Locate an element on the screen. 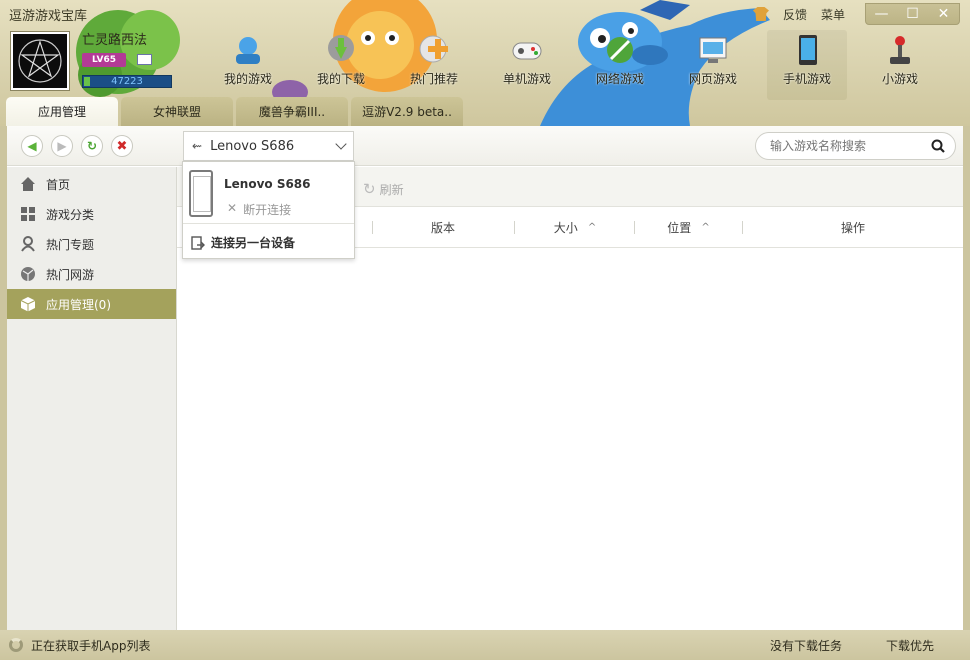 Image resolution: width=970 pixels, height=660 pixels. maximize-button: ☐ is located at coordinates (912, 14).